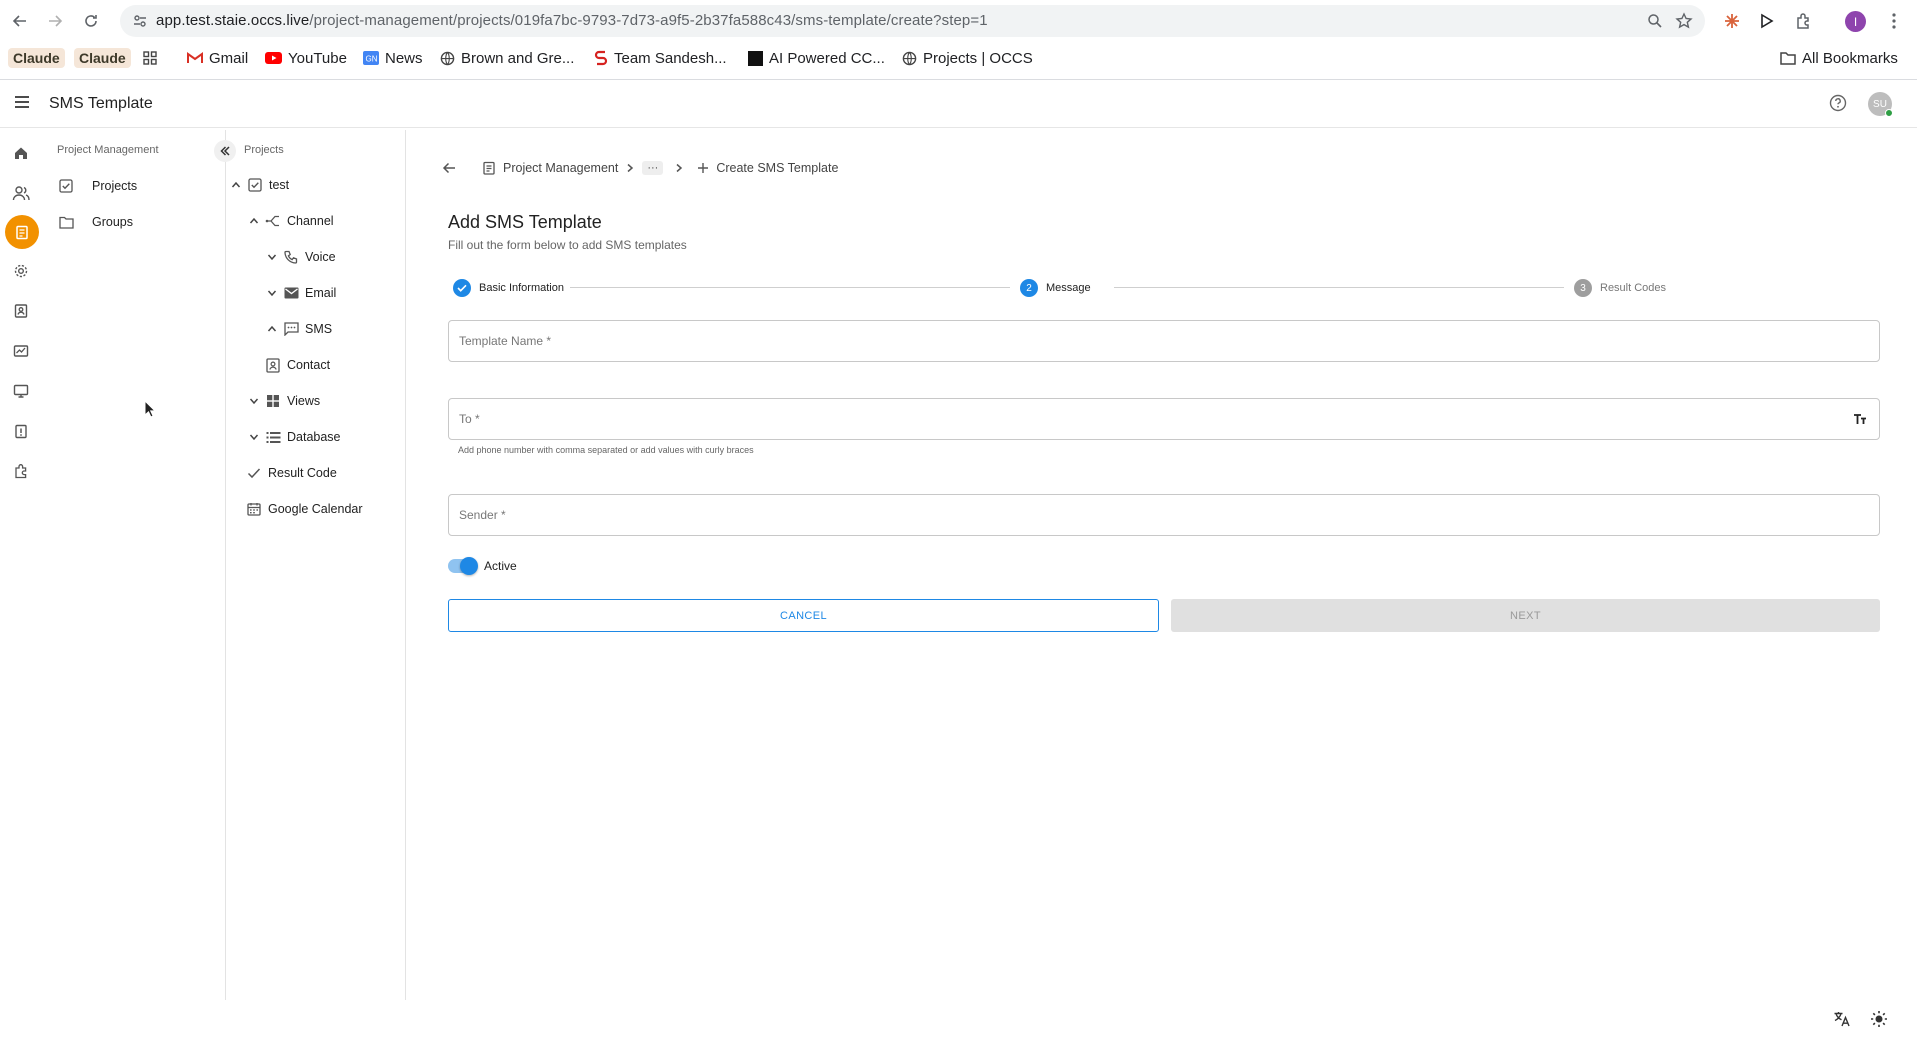  I want to click on bookmark-star-icon, so click(1684, 21).